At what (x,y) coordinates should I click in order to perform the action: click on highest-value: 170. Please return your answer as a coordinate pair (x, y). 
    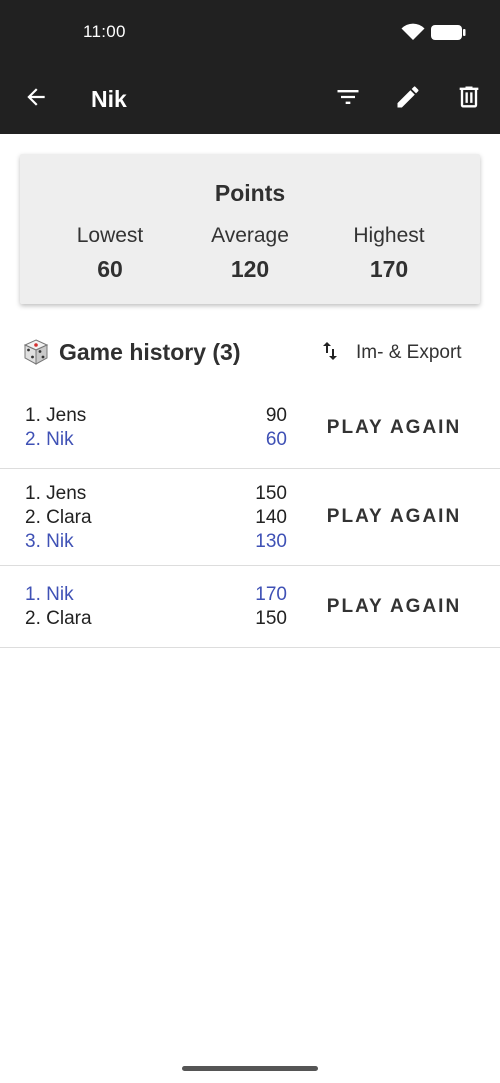
    Looking at the image, I should click on (389, 269).